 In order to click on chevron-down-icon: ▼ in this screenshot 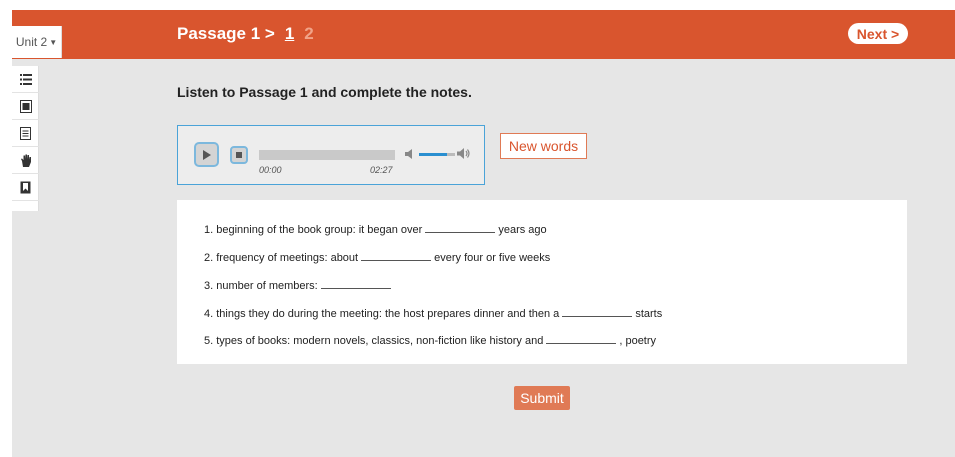, I will do `click(53, 42)`.